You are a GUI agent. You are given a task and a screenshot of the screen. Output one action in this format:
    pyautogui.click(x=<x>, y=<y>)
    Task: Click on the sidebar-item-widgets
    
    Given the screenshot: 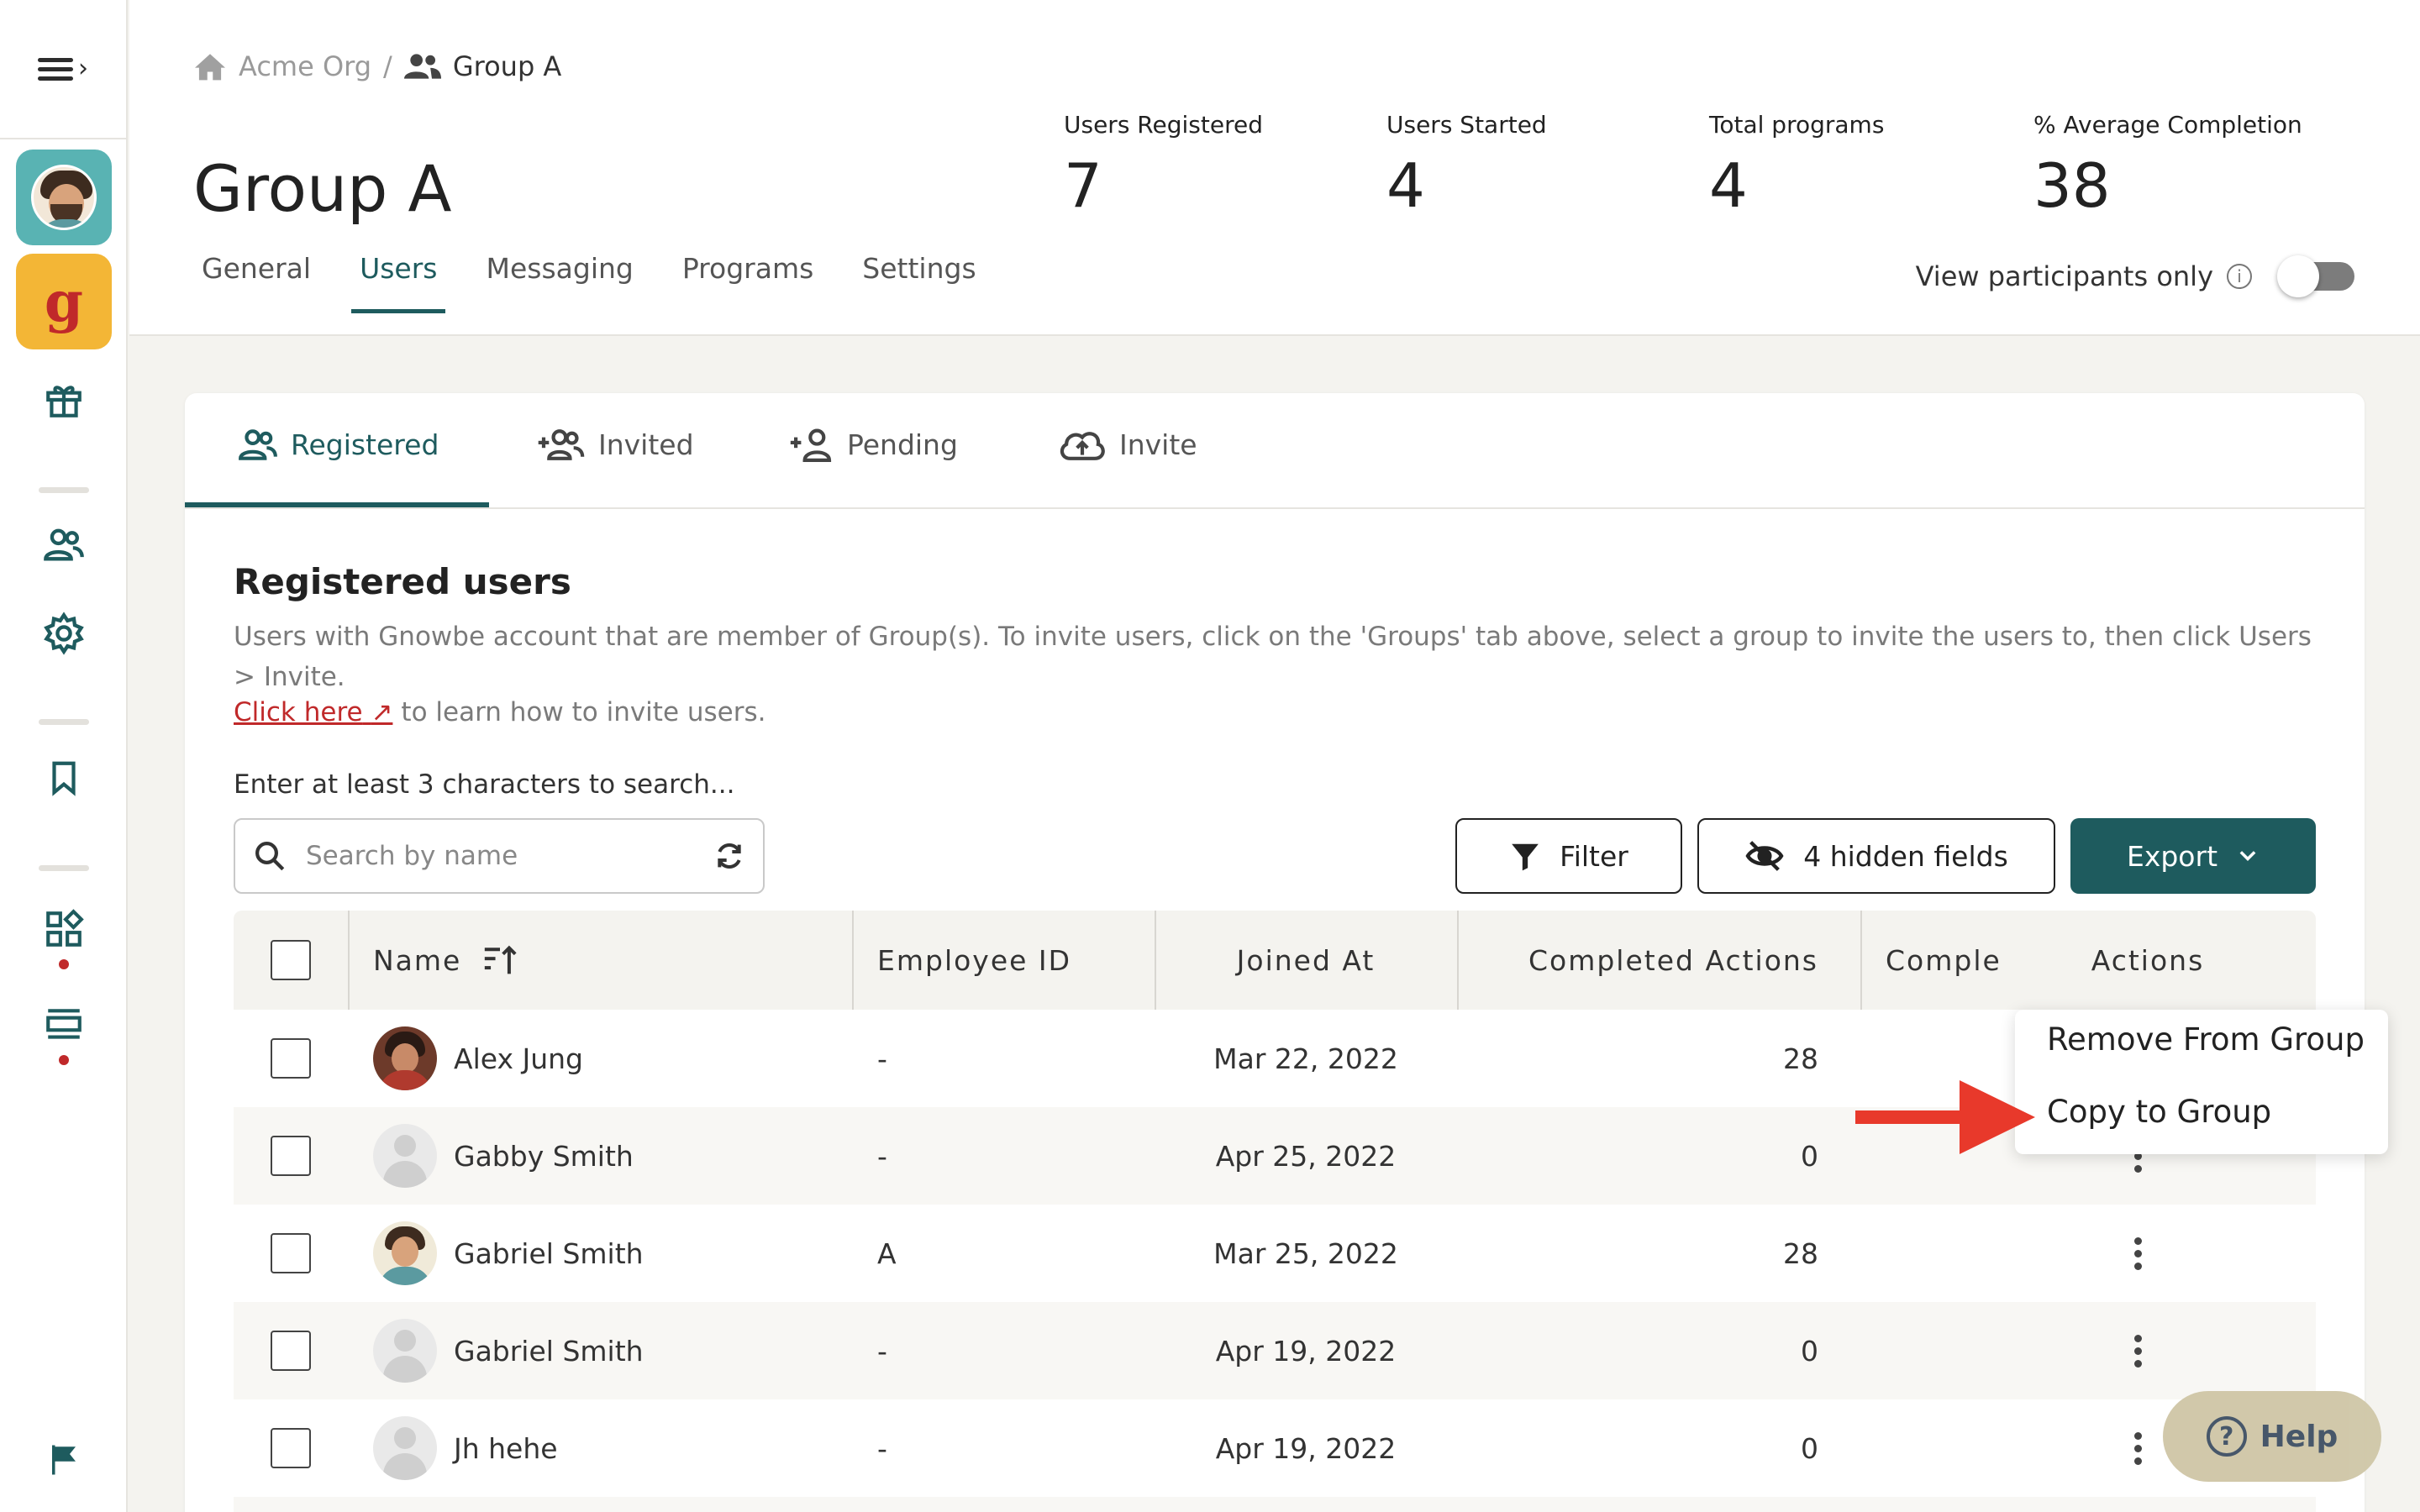 What is the action you would take?
    pyautogui.click(x=64, y=929)
    